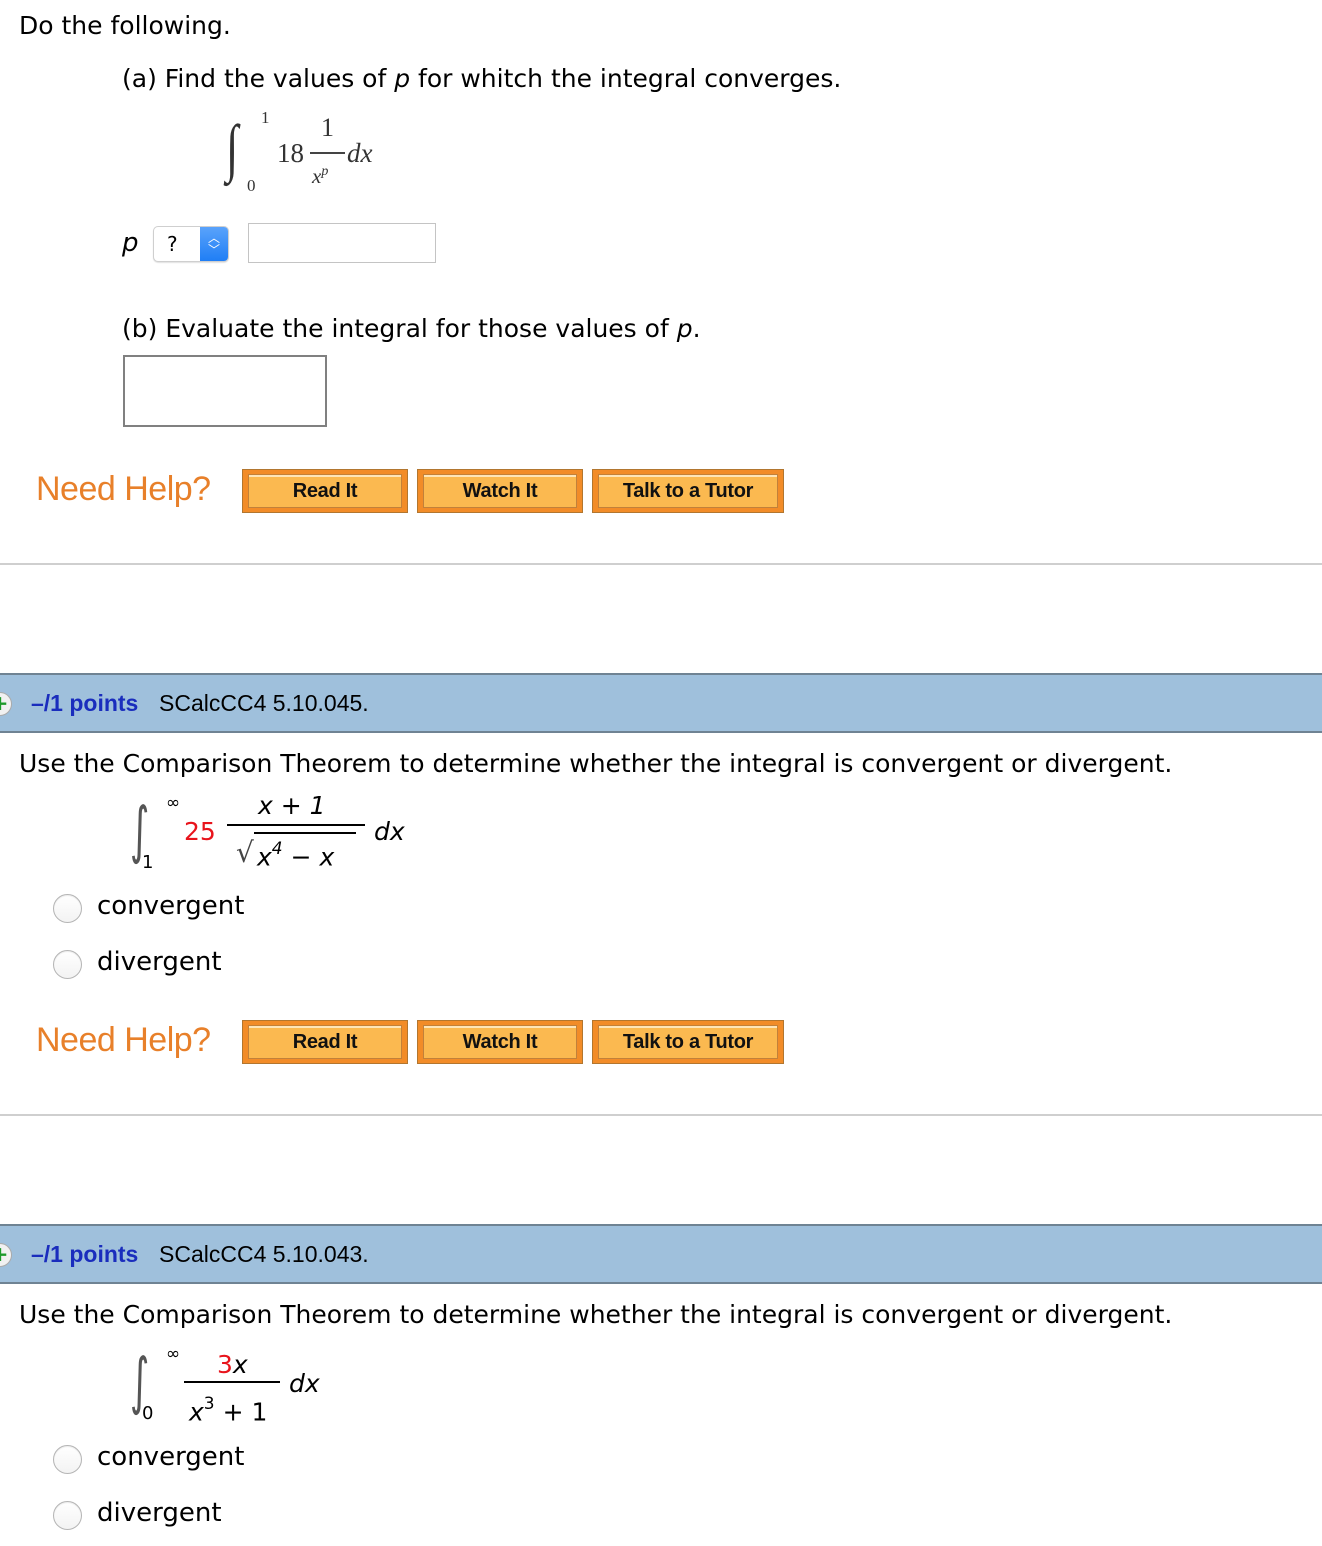 The height and width of the screenshot is (1546, 1322). What do you see at coordinates (148, 862) in the screenshot?
I see `integral-q1-lower: 1` at bounding box center [148, 862].